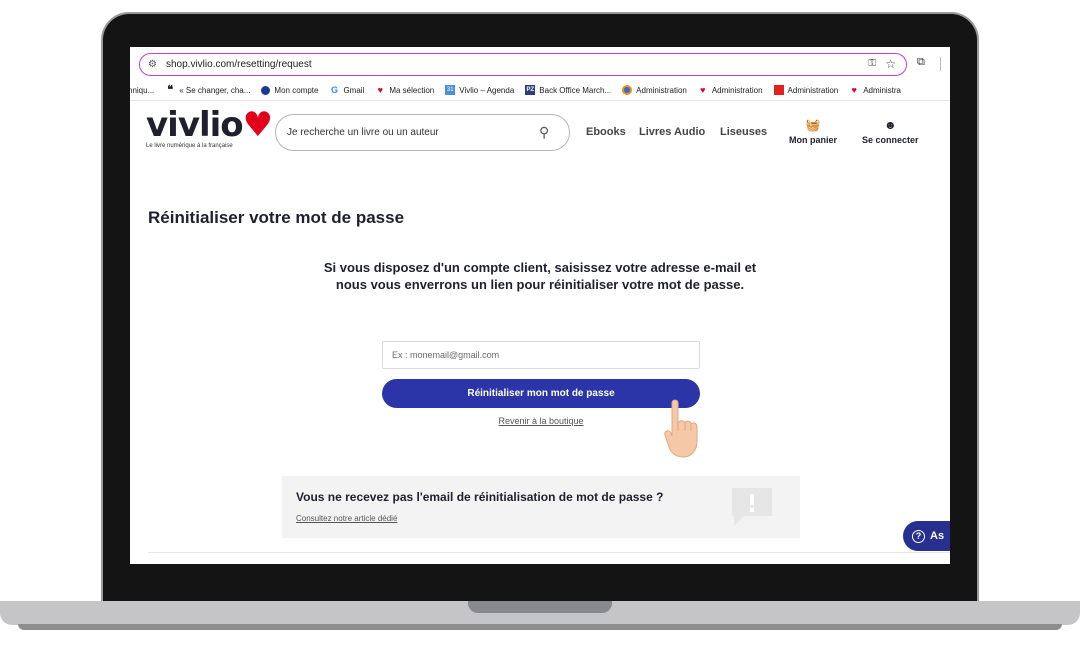  Describe the element at coordinates (752, 507) in the screenshot. I see `speech-bubble-icon` at that location.